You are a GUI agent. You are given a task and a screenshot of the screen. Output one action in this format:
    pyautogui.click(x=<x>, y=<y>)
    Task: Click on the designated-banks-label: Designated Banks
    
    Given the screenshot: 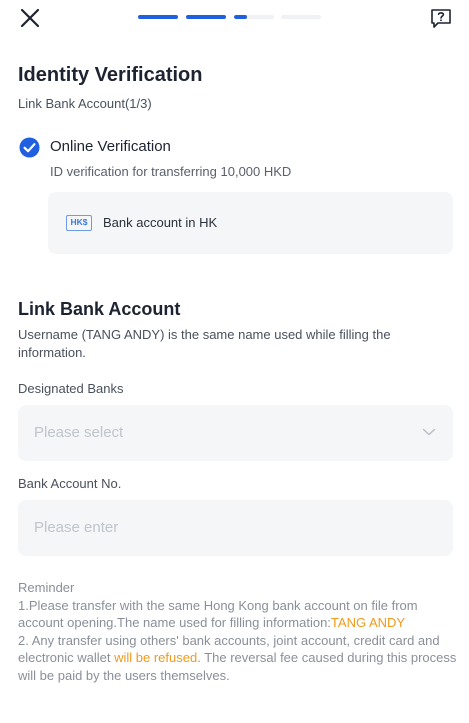 What is the action you would take?
    pyautogui.click(x=71, y=388)
    